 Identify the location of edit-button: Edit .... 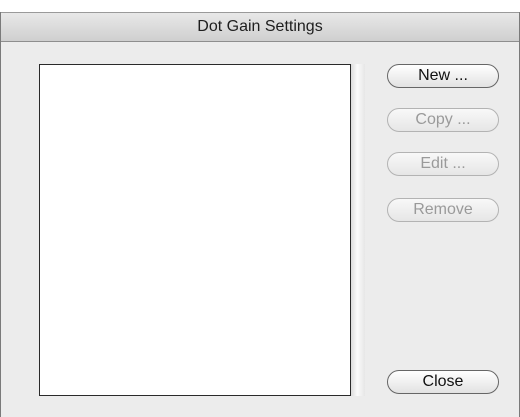
(443, 164).